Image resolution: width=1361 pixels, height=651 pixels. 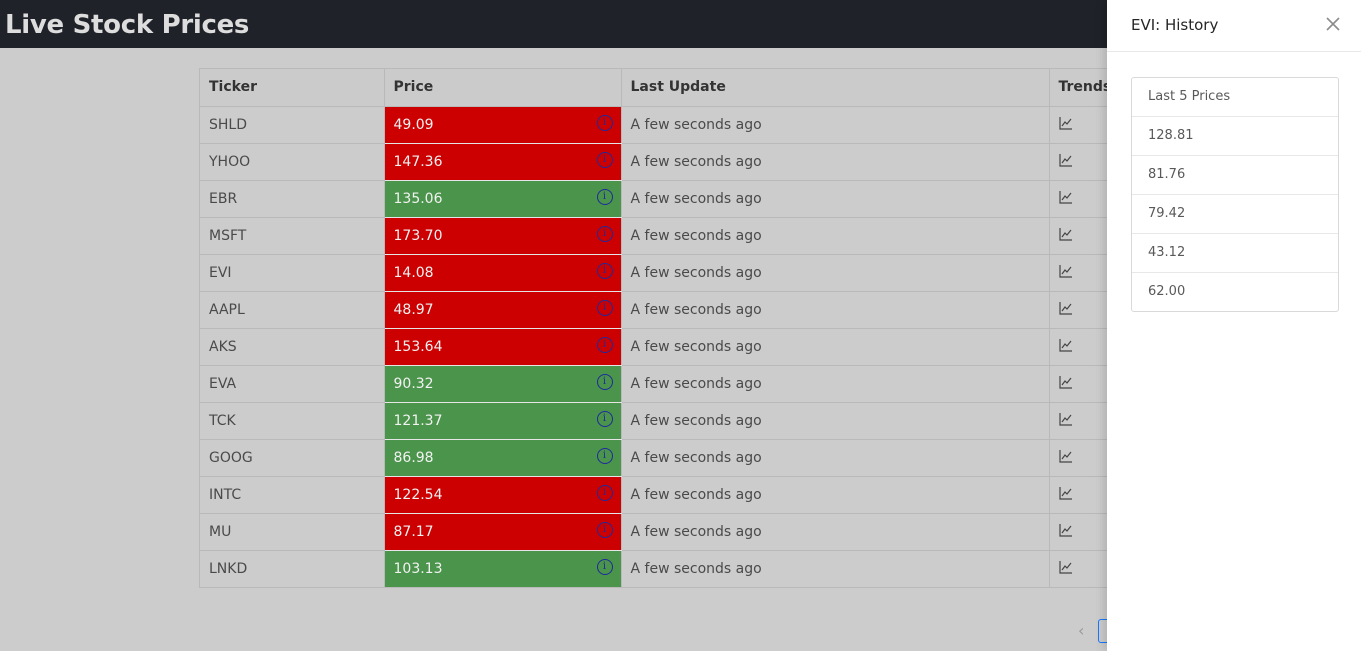 I want to click on price-value: 122.54, so click(x=418, y=494).